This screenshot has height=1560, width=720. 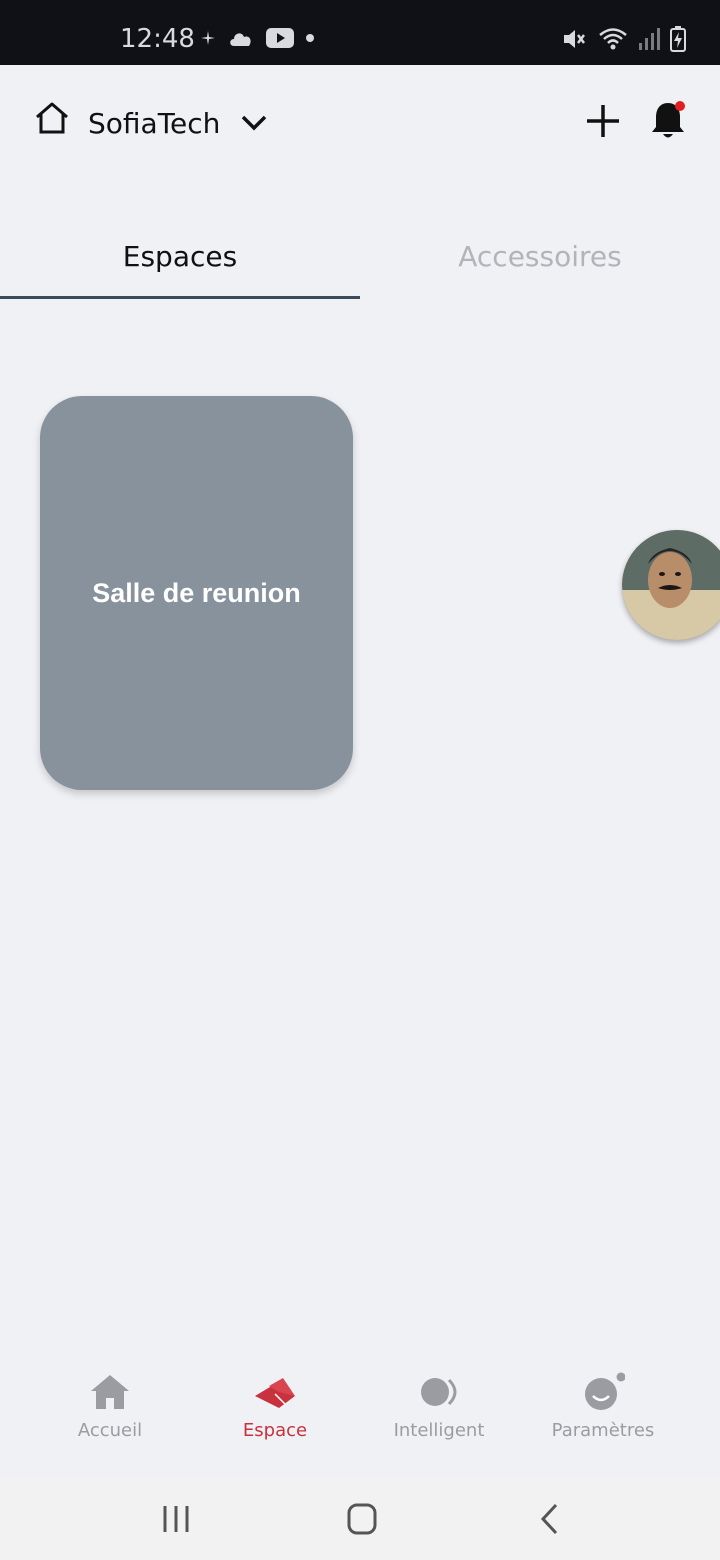 What do you see at coordinates (605, 1391) in the screenshot?
I see `settings-face-icon` at bounding box center [605, 1391].